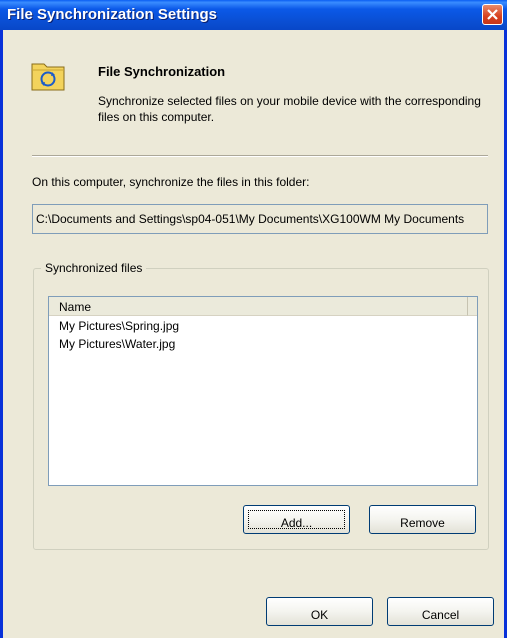 This screenshot has height=638, width=507. I want to click on remove-button: Remove, so click(422, 519).